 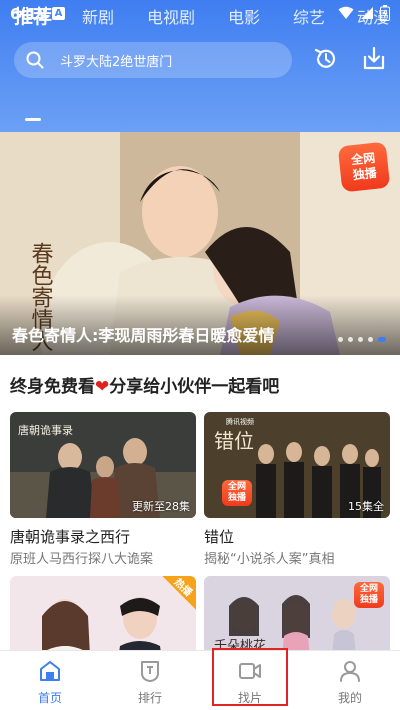 I want to click on hot-badge-label: 热播, so click(x=182, y=587).